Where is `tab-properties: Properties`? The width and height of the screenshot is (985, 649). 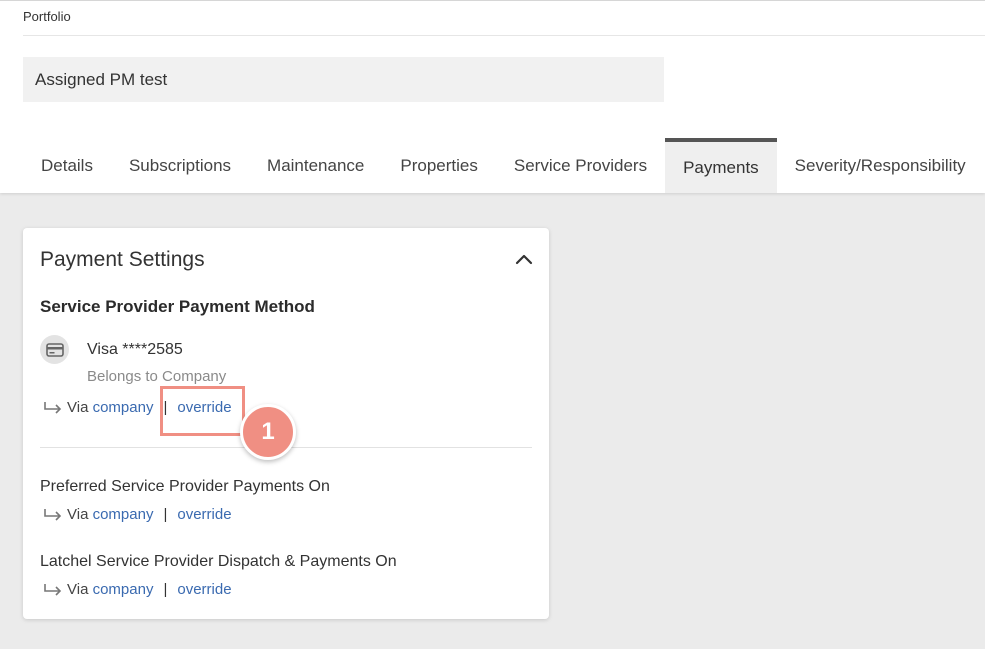
tab-properties: Properties is located at coordinates (438, 165).